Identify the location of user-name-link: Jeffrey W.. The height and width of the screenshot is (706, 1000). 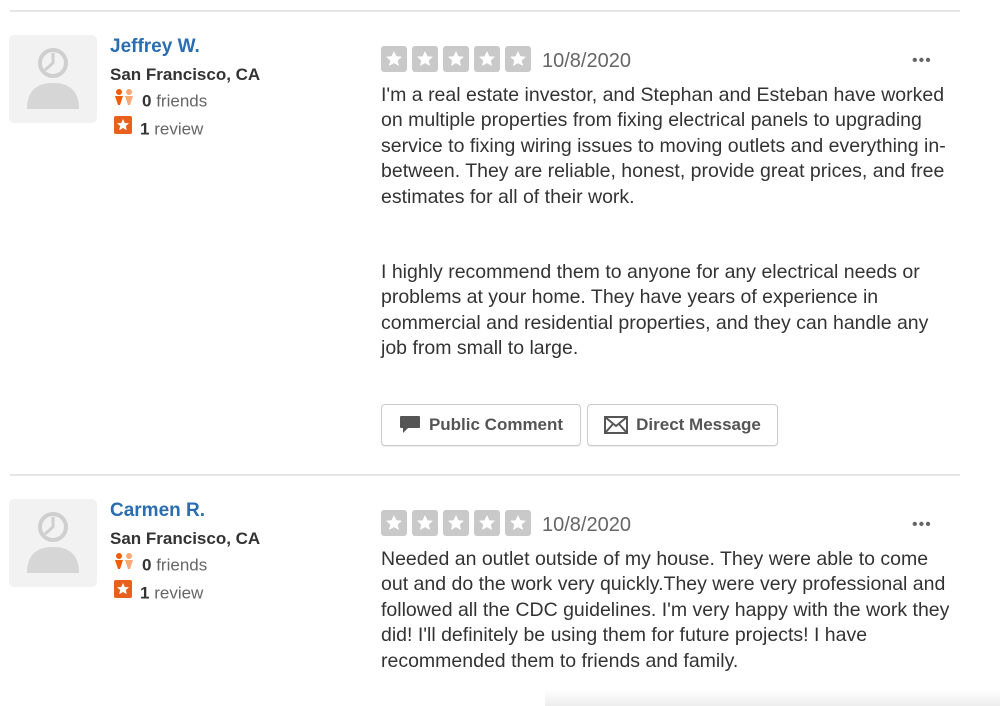
(155, 47).